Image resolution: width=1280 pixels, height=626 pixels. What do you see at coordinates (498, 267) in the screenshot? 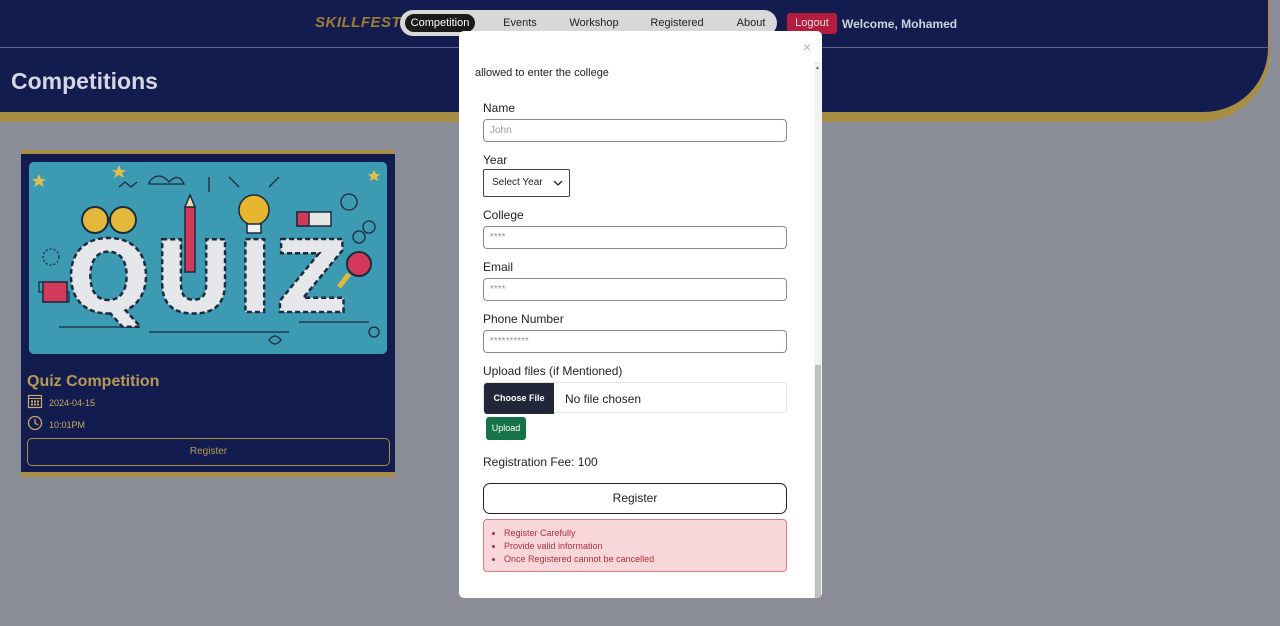
I see `email-label: Email` at bounding box center [498, 267].